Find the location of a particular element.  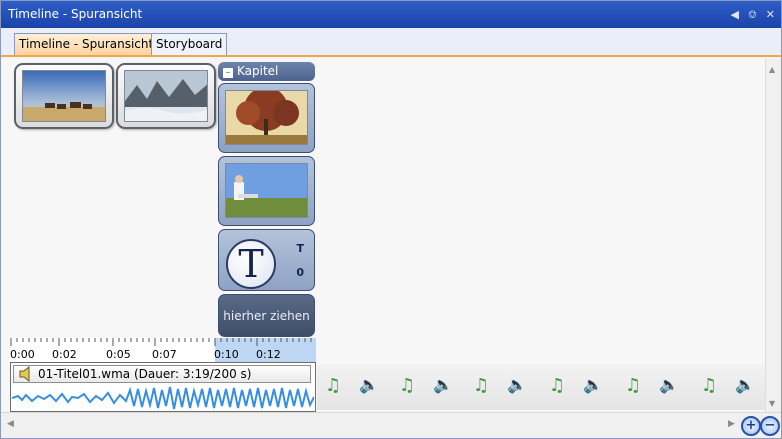

pin-icon: ⎊ is located at coordinates (752, 14).